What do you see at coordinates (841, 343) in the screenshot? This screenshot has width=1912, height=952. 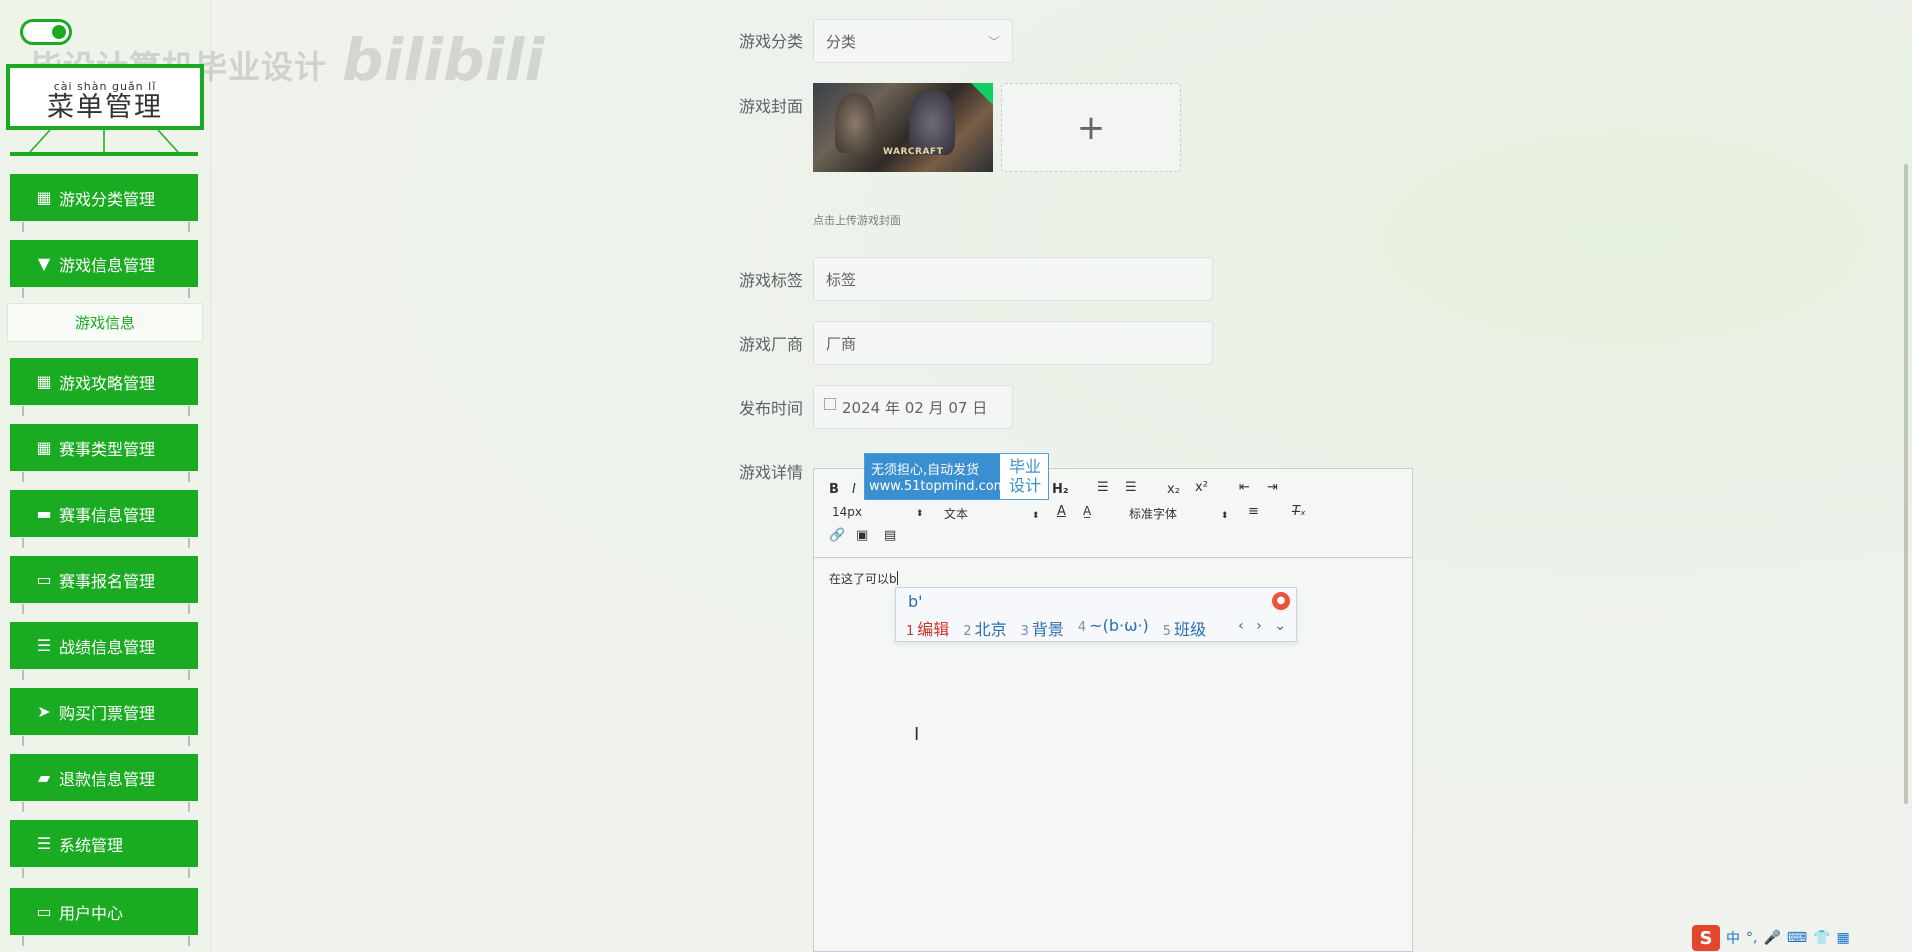 I see `vendor-input-placeholder: 厂商` at bounding box center [841, 343].